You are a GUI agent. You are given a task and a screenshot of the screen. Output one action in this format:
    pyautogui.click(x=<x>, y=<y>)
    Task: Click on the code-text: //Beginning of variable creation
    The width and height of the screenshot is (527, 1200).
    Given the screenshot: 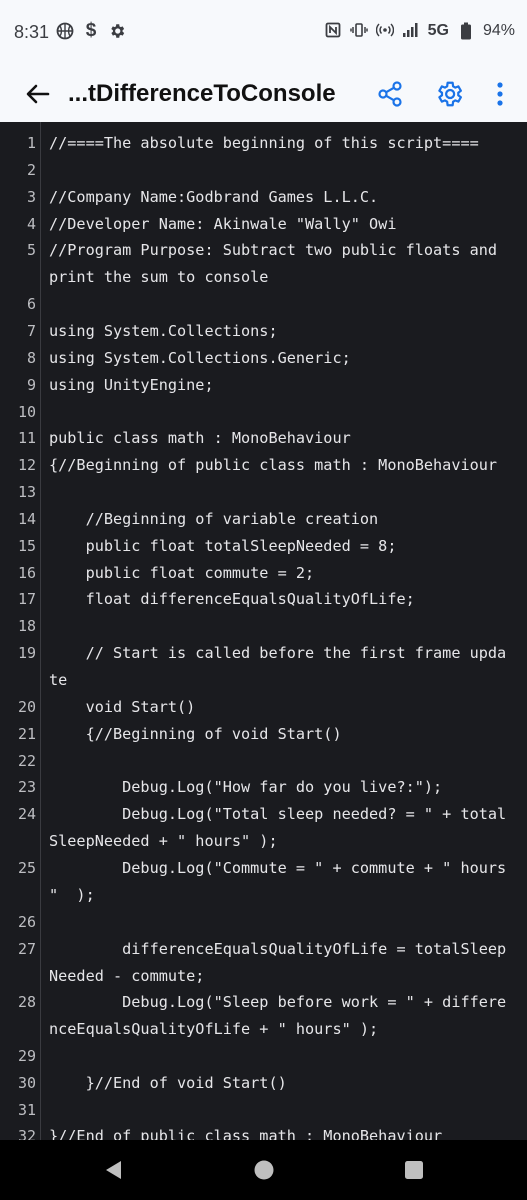 What is the action you would take?
    pyautogui.click(x=214, y=518)
    